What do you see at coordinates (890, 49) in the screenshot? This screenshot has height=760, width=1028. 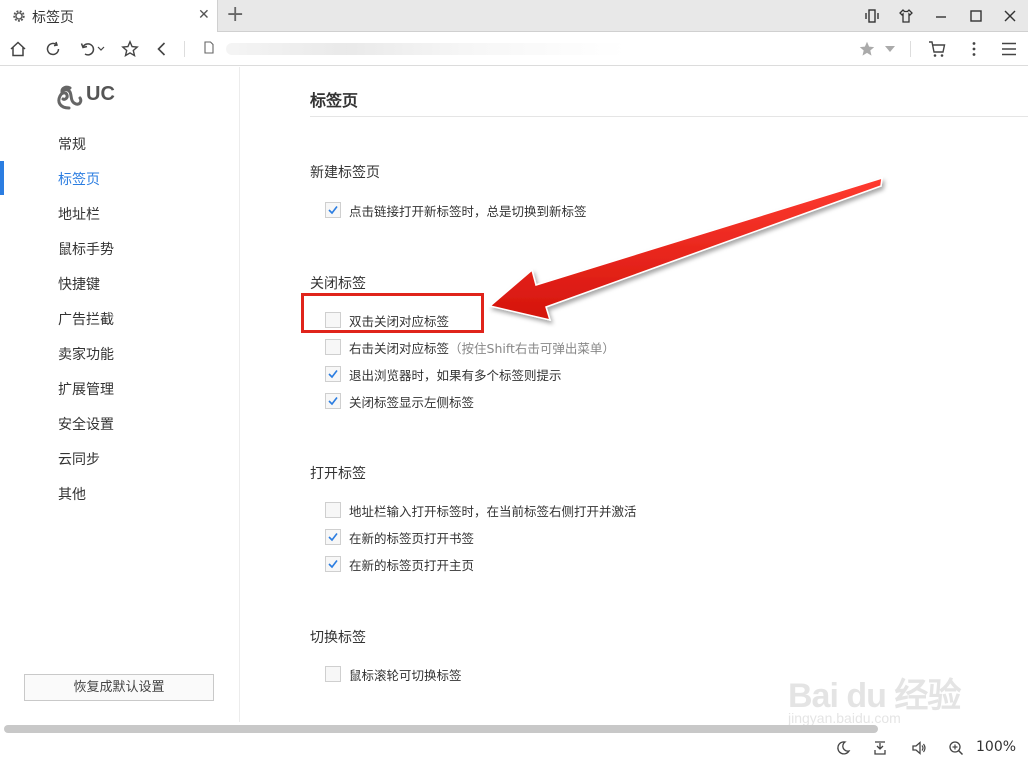 I see `dropdown-icon` at bounding box center [890, 49].